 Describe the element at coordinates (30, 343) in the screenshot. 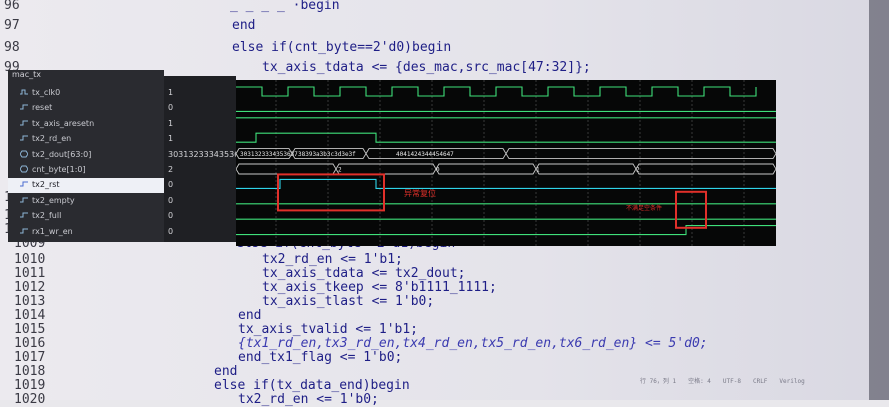

I see `line-number: 1016` at that location.